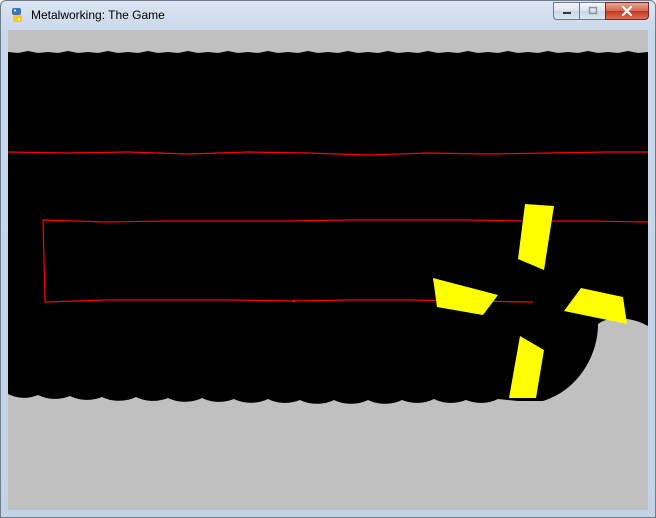 The width and height of the screenshot is (656, 518). I want to click on maximize-button, so click(592, 11).